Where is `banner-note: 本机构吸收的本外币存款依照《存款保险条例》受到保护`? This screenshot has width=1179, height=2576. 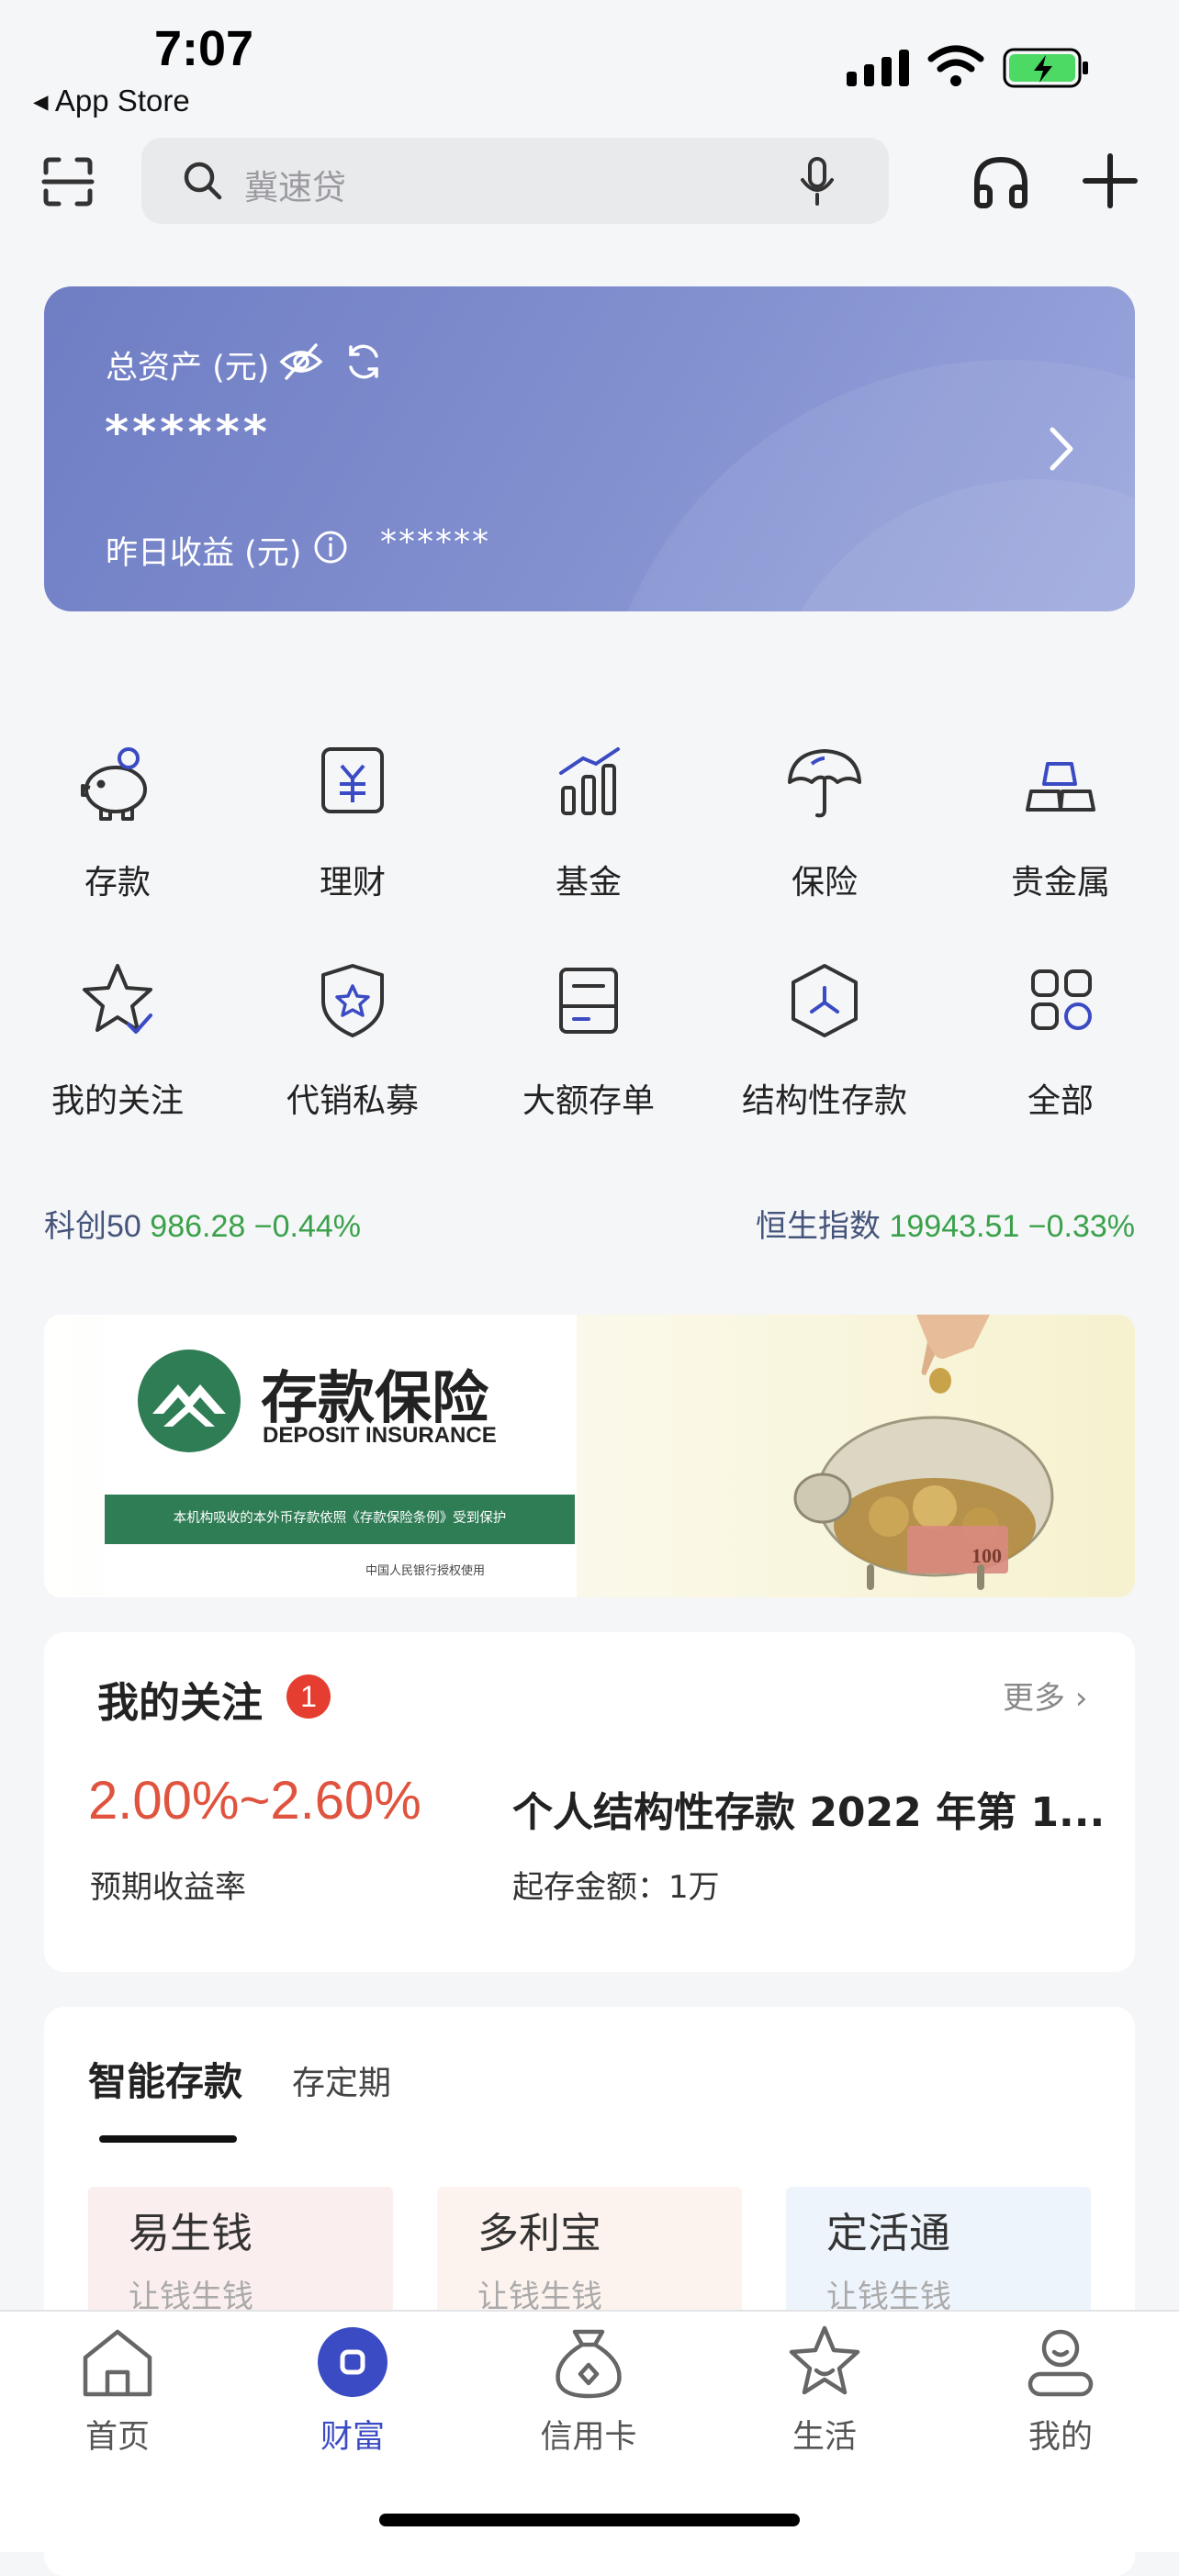
banner-note: 本机构吸收的本外币存款依照《存款保险条例》受到保护 is located at coordinates (340, 1518).